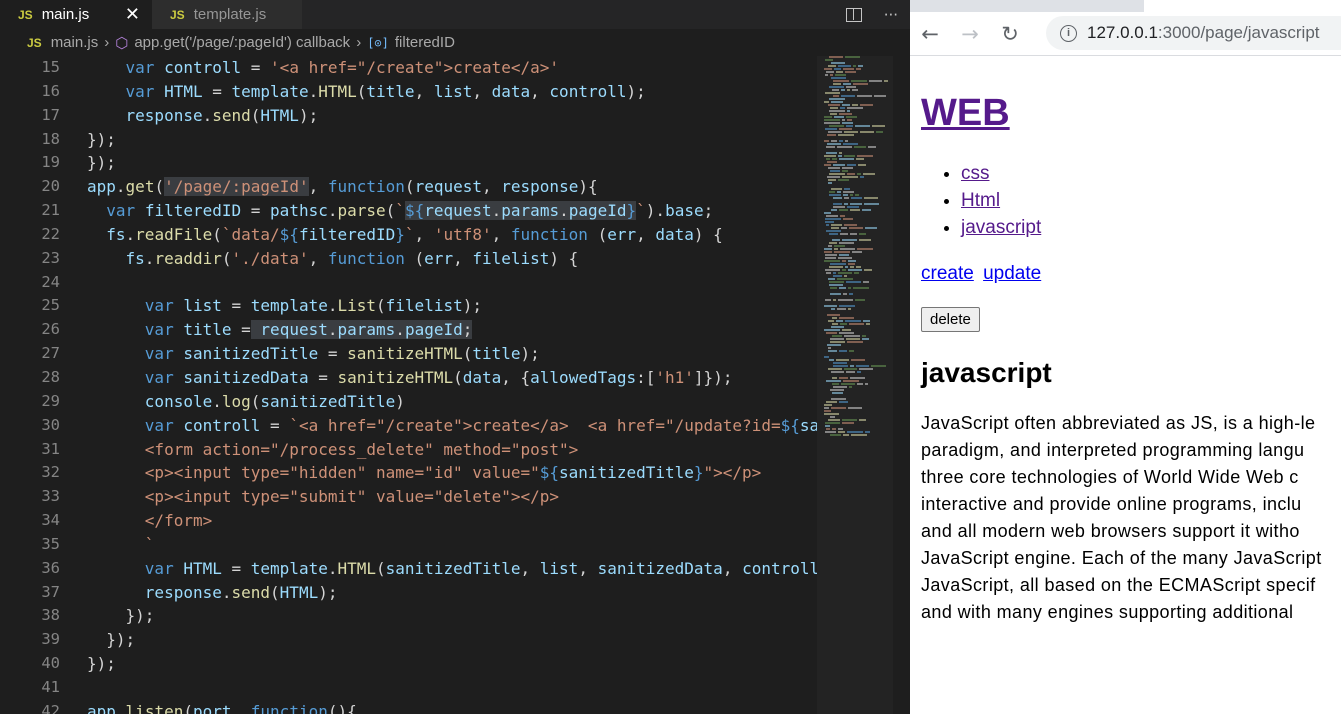 The width and height of the screenshot is (1341, 714). Describe the element at coordinates (75, 42) in the screenshot. I see `breadcrumb-file: main.js` at that location.